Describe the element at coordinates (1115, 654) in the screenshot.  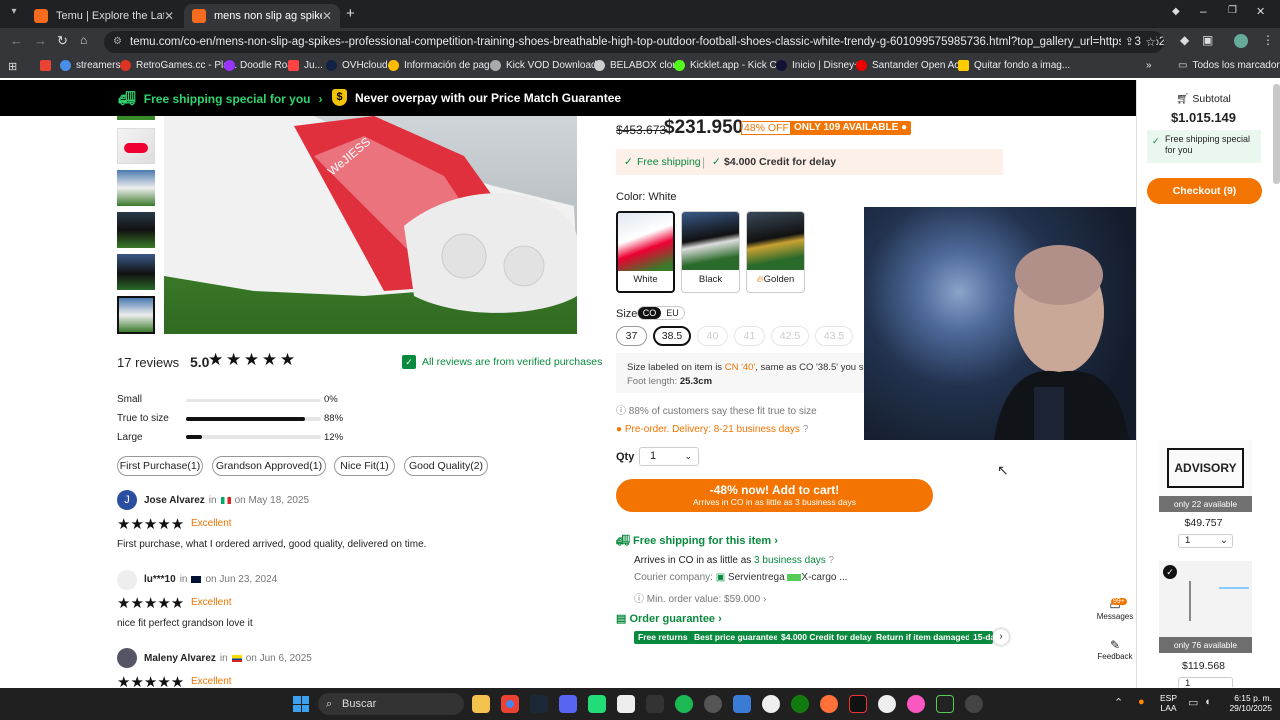
I see `feedback-button: ✎ Feedback` at that location.